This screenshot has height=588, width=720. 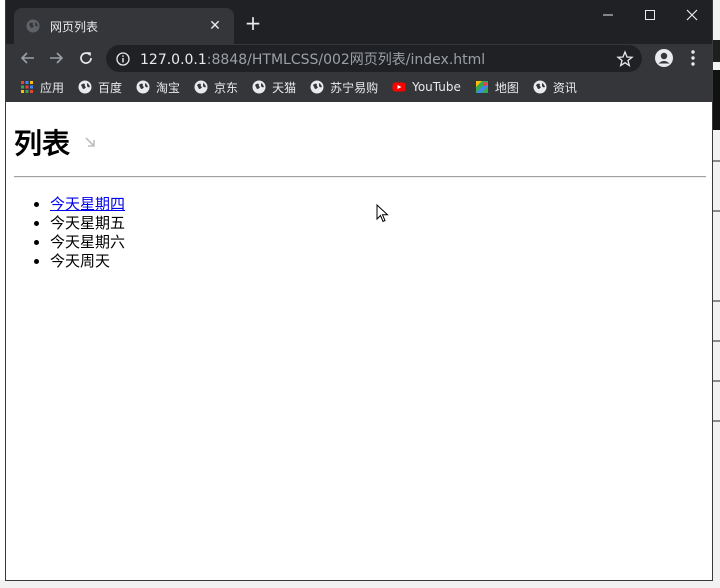 I want to click on bookmark-youtube: YouTube, so click(x=426, y=87).